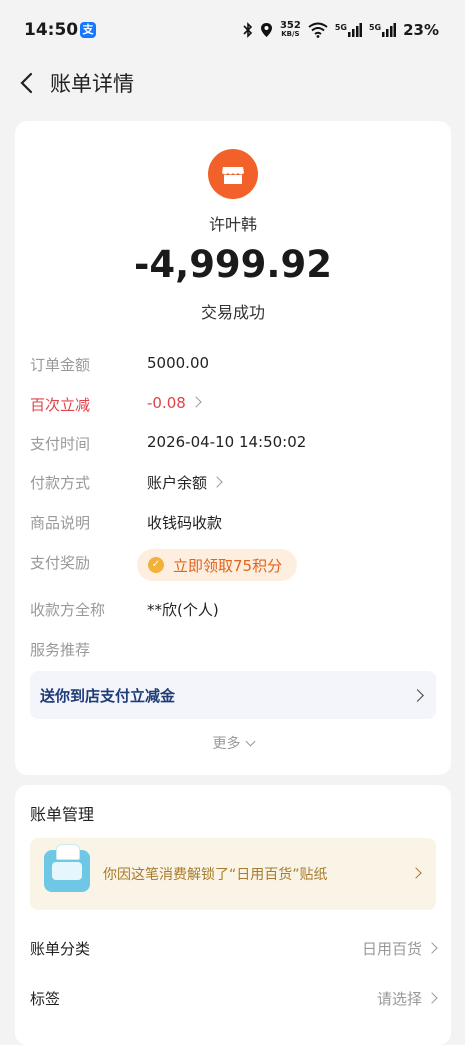 The height and width of the screenshot is (1045, 465). I want to click on category-value: 日用百货, so click(400, 948).